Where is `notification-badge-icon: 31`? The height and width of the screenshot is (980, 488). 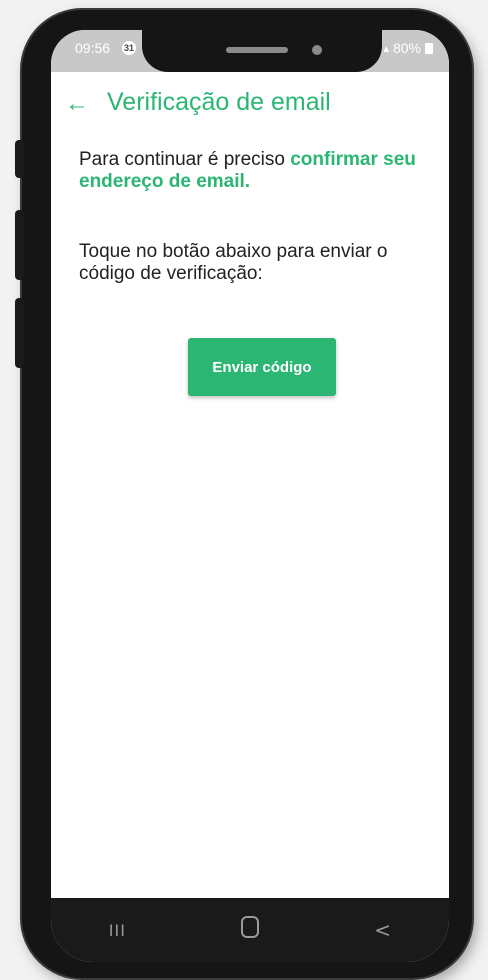
notification-badge-icon: 31 is located at coordinates (129, 48).